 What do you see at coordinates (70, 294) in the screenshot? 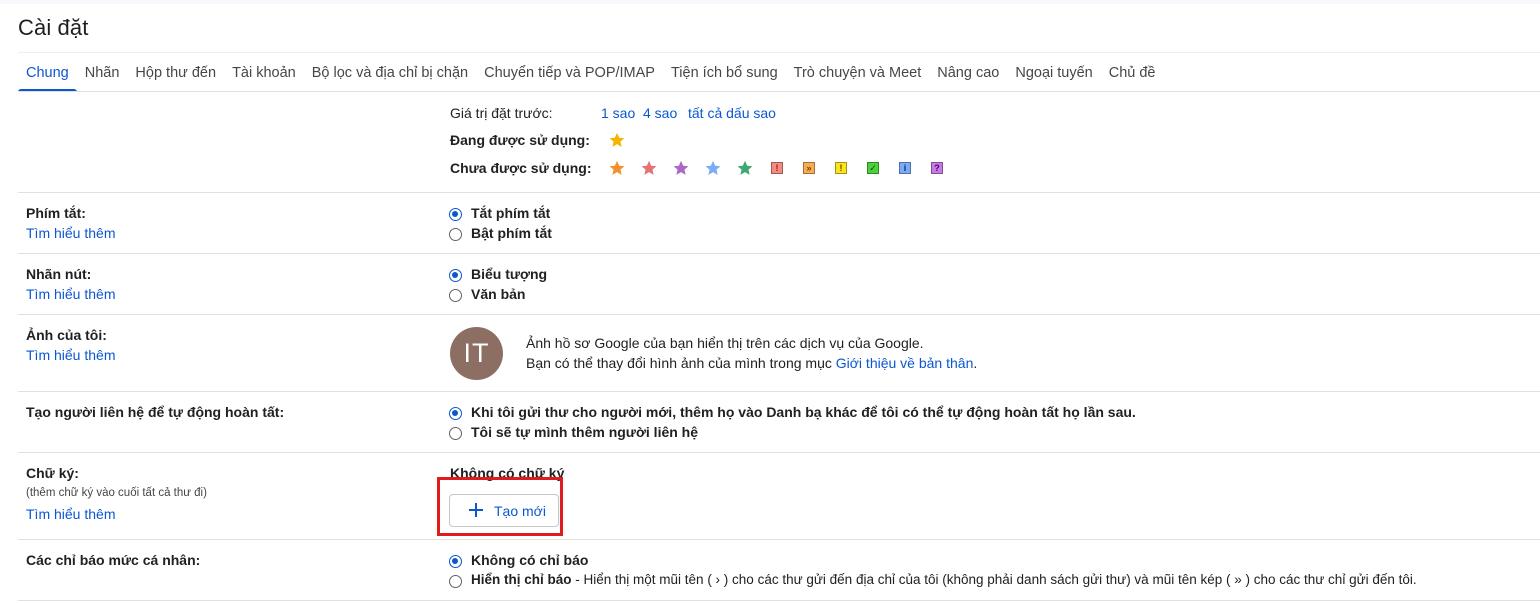
I see `button-labels-learn-more-link: Tìm hiểu thêm` at bounding box center [70, 294].